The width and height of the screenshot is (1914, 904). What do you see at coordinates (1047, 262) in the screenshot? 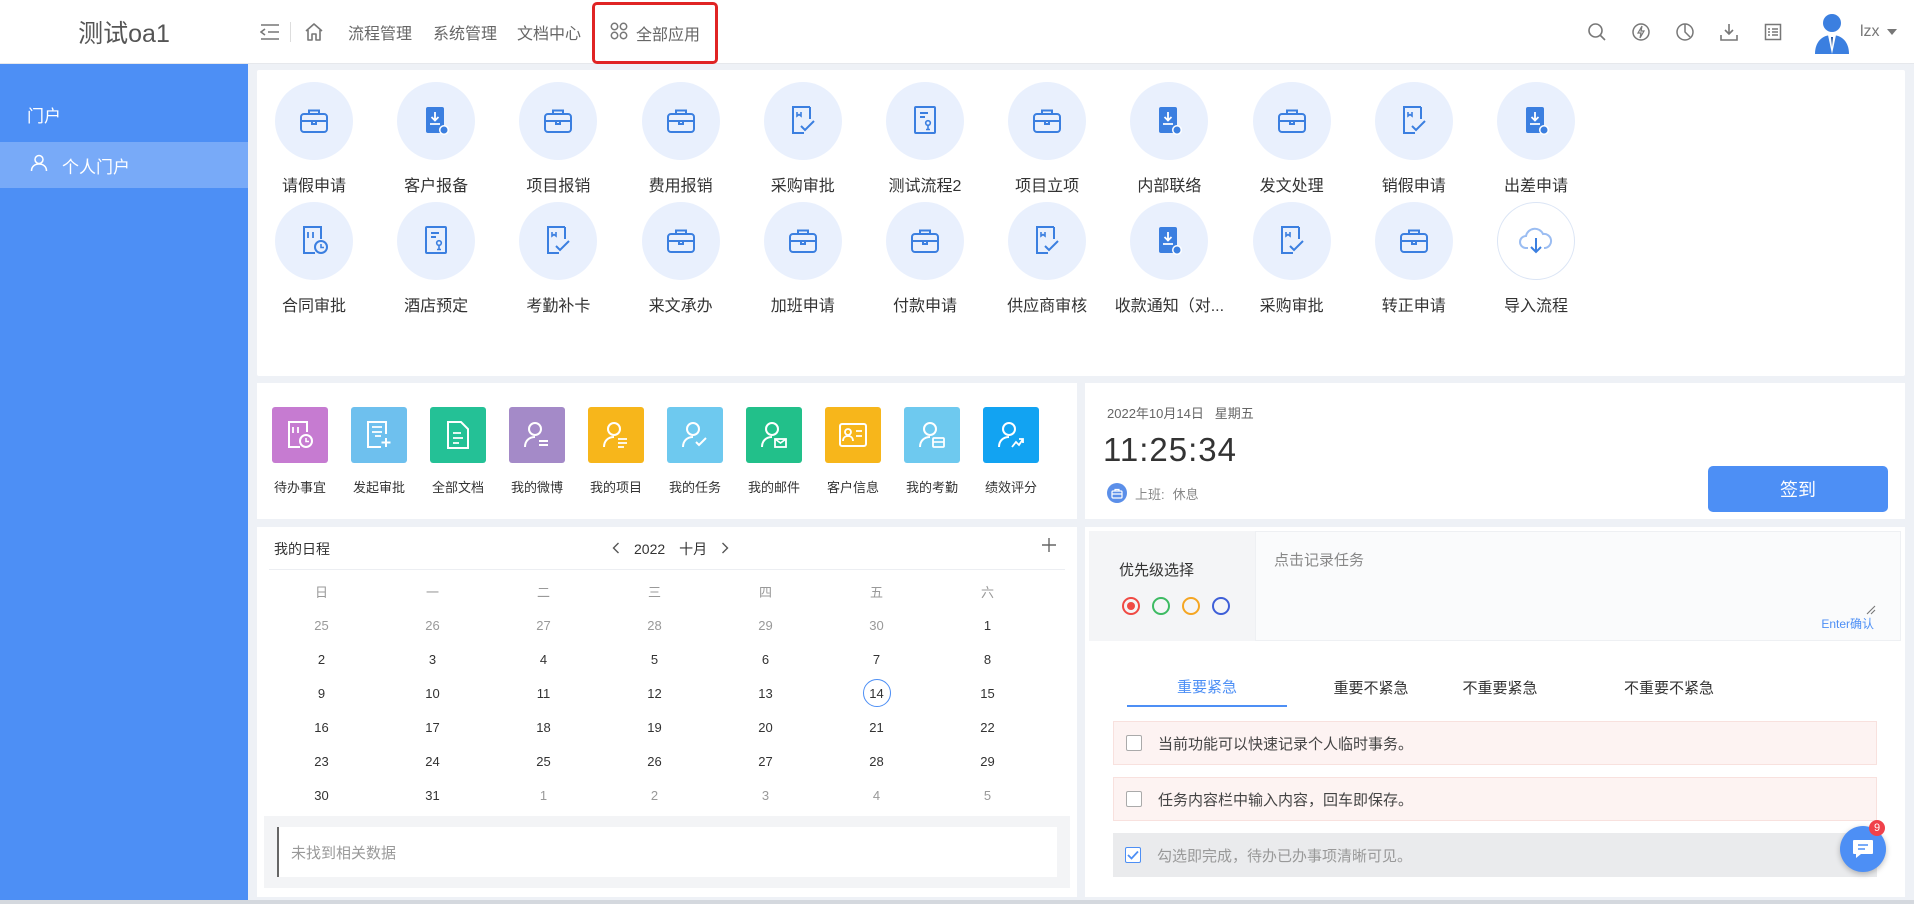
I see `app-row2-6: 供应商审核` at bounding box center [1047, 262].